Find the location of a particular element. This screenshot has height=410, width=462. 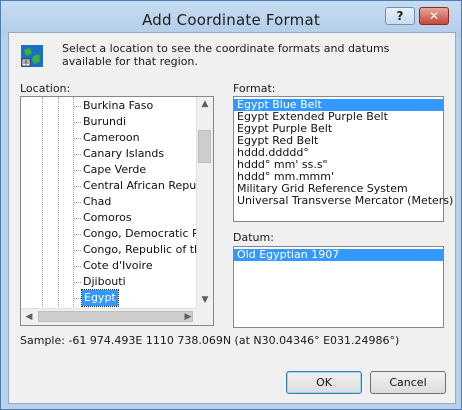

ok-button: OK is located at coordinates (324, 382).